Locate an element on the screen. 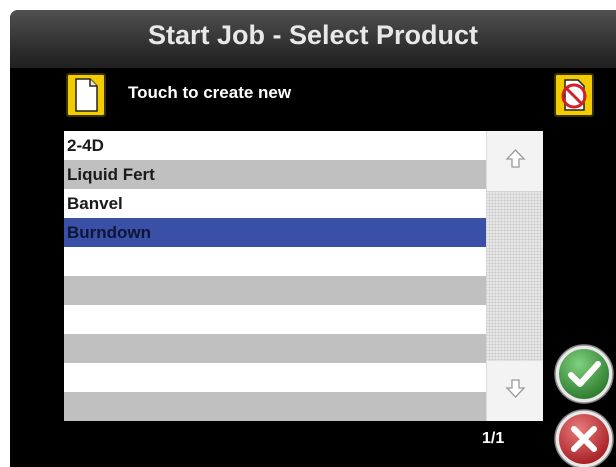  list-scrollbar is located at coordinates (514, 276).